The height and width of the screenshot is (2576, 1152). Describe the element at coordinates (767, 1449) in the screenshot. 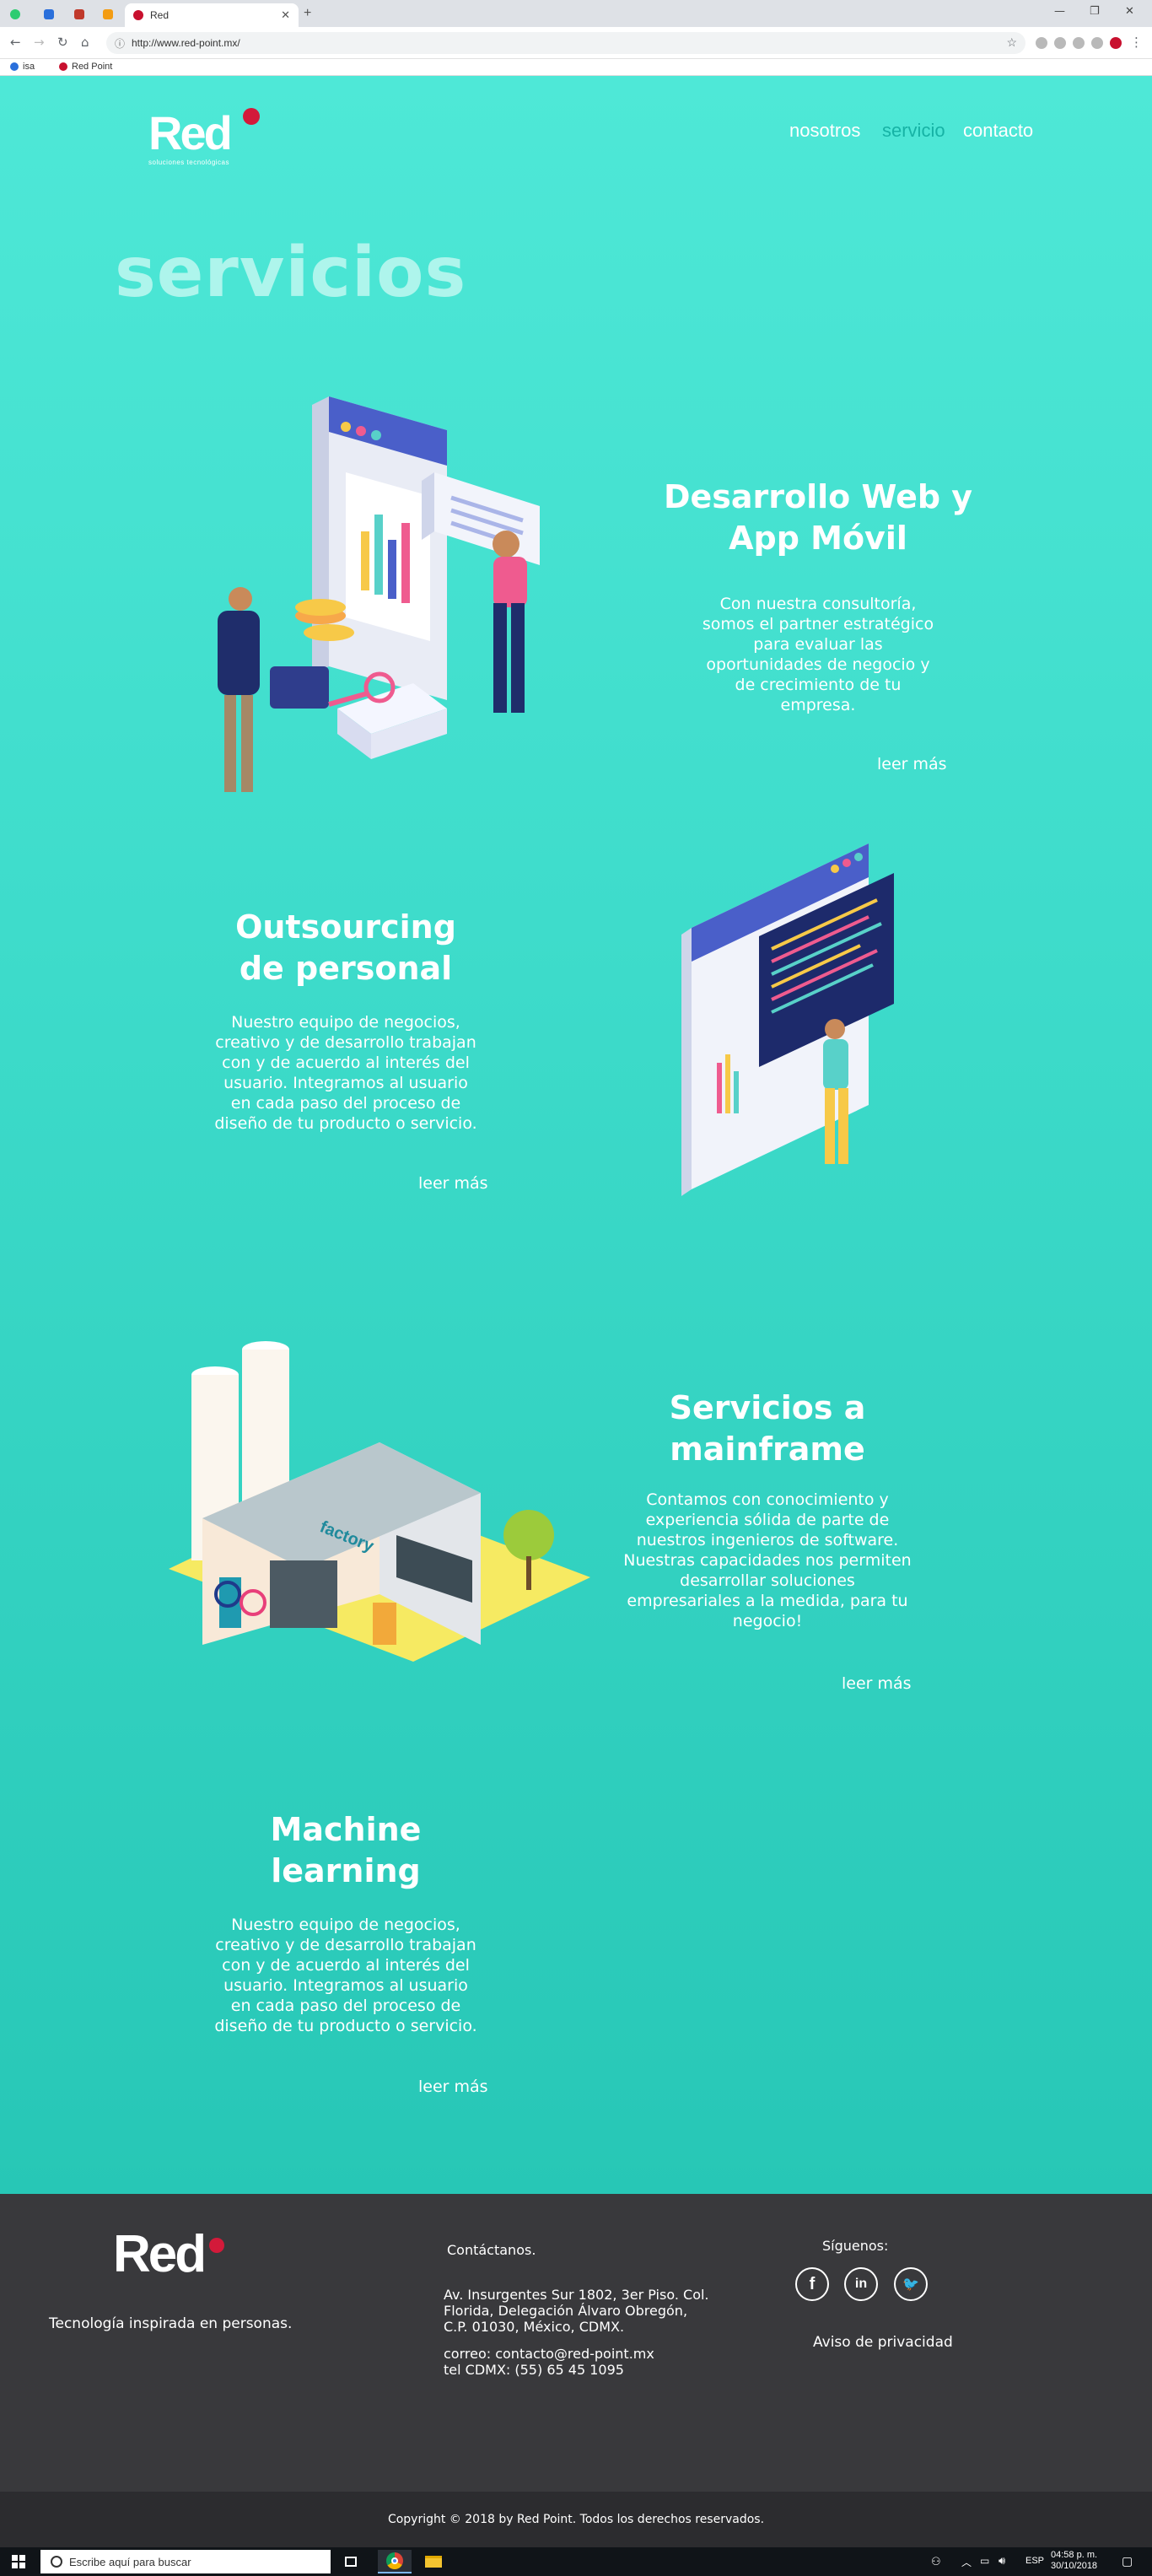

I see `service-title-line: mainframe` at that location.